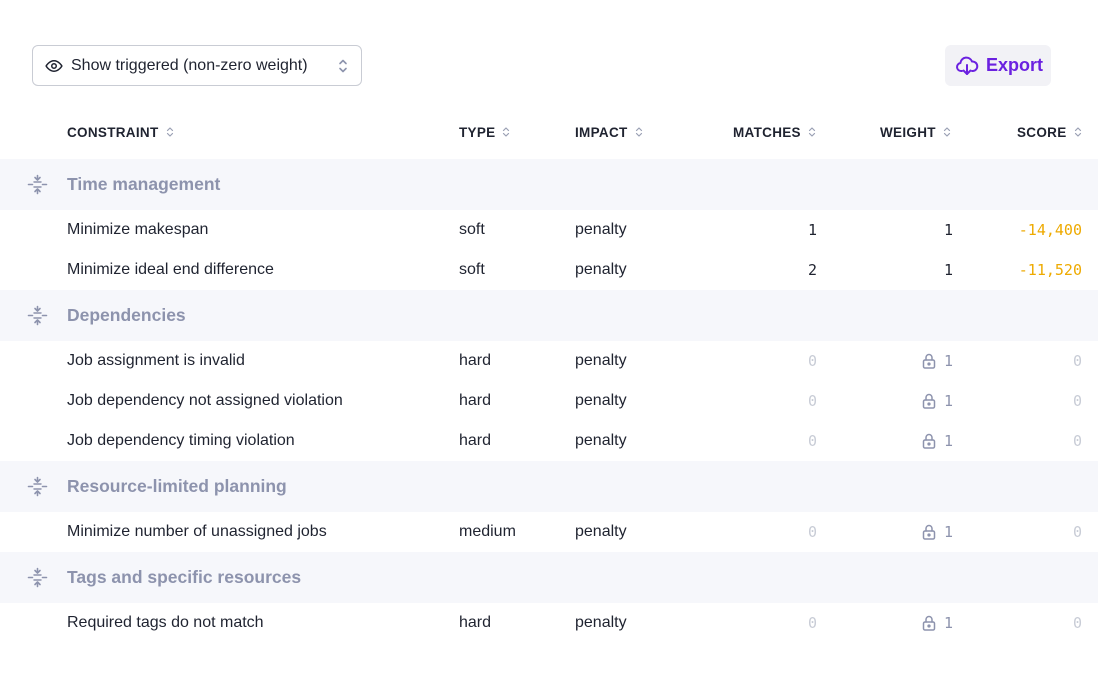 Image resolution: width=1098 pixels, height=674 pixels. What do you see at coordinates (549, 315) in the screenshot?
I see `group-row: Dependencies` at bounding box center [549, 315].